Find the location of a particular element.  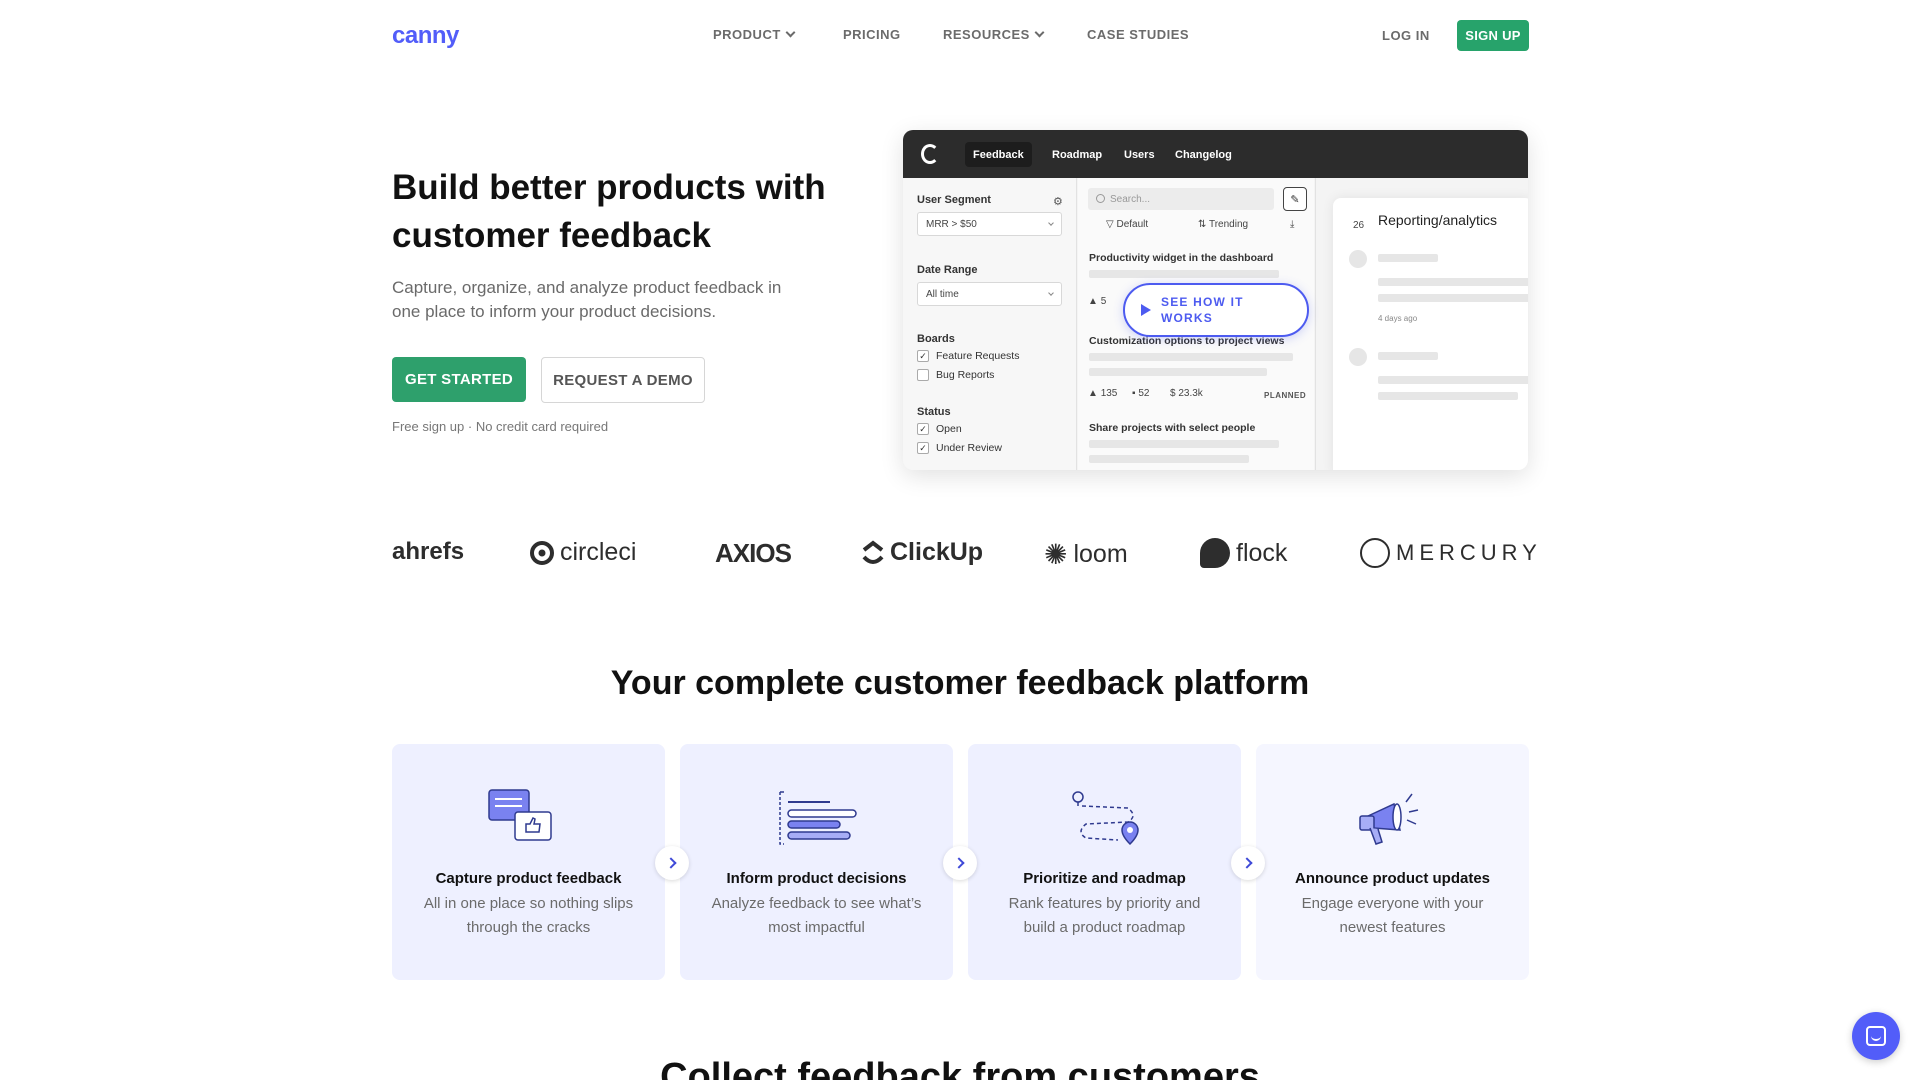

nav-case-studies-label: CASE STUDIES is located at coordinates (1138, 34).